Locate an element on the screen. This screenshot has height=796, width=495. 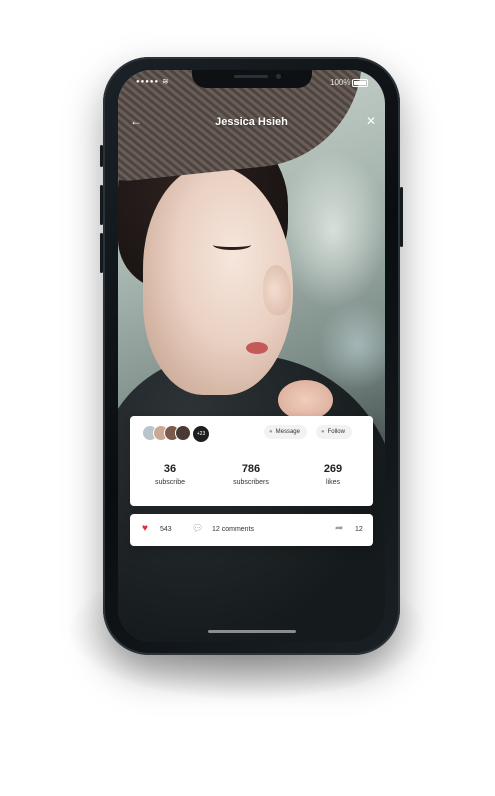
comment-icon: 💬︎ is located at coordinates (197, 528).